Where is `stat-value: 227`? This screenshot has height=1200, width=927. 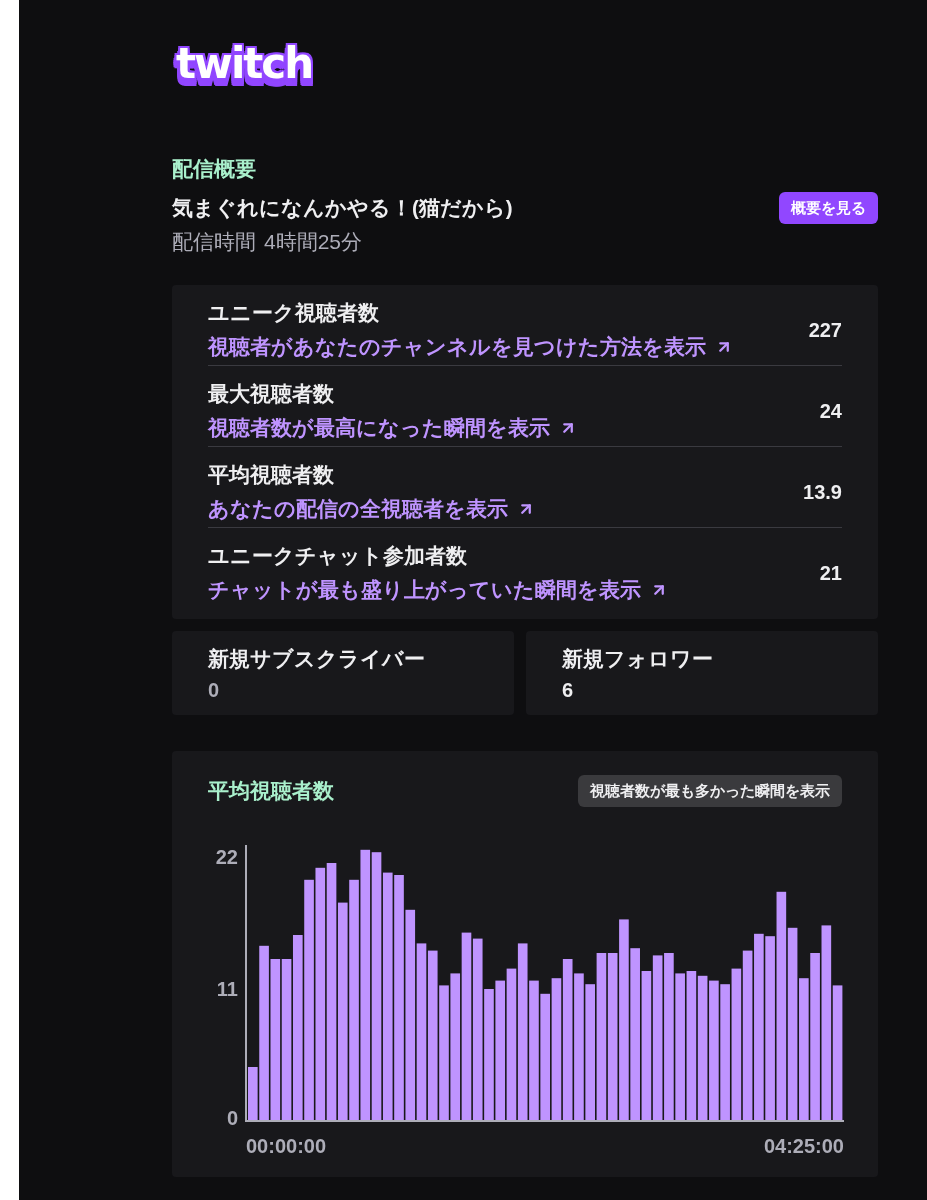 stat-value: 227 is located at coordinates (825, 330).